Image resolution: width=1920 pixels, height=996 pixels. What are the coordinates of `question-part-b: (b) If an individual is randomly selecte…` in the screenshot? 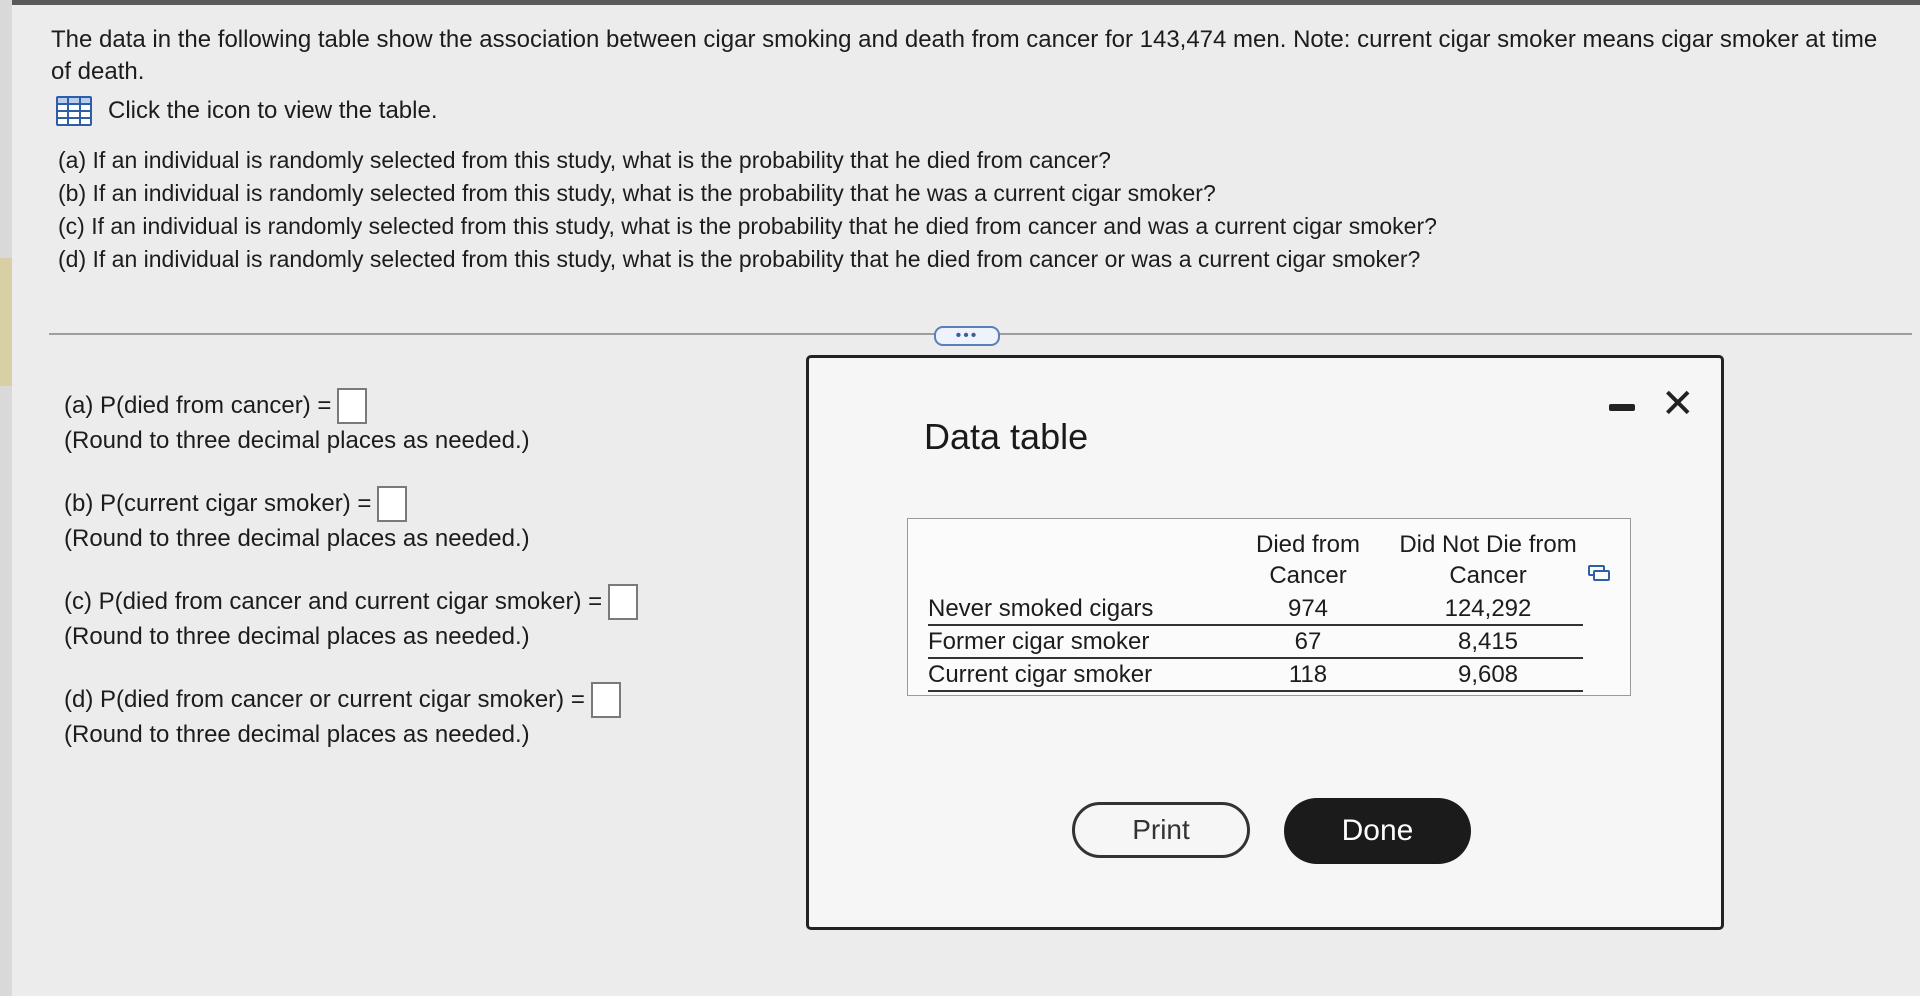 It's located at (637, 193).